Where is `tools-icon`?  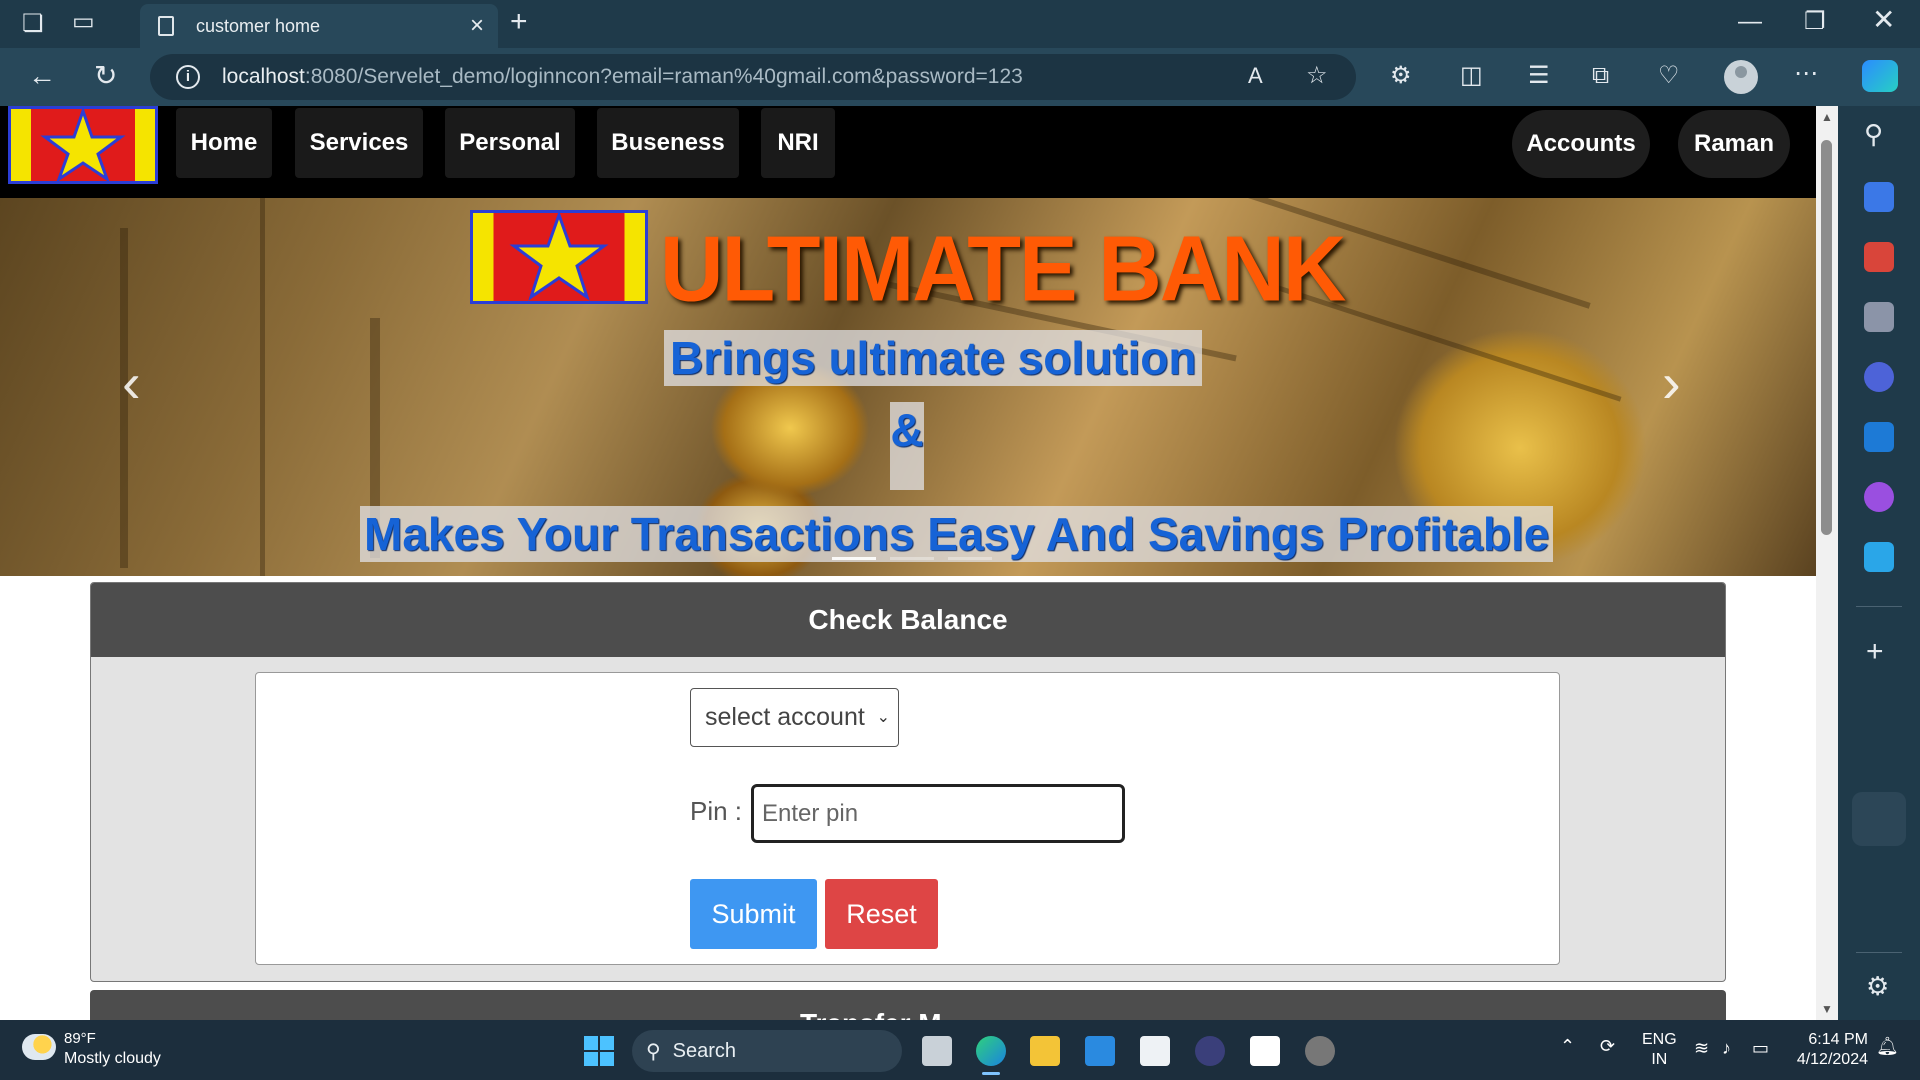 tools-icon is located at coordinates (1879, 257).